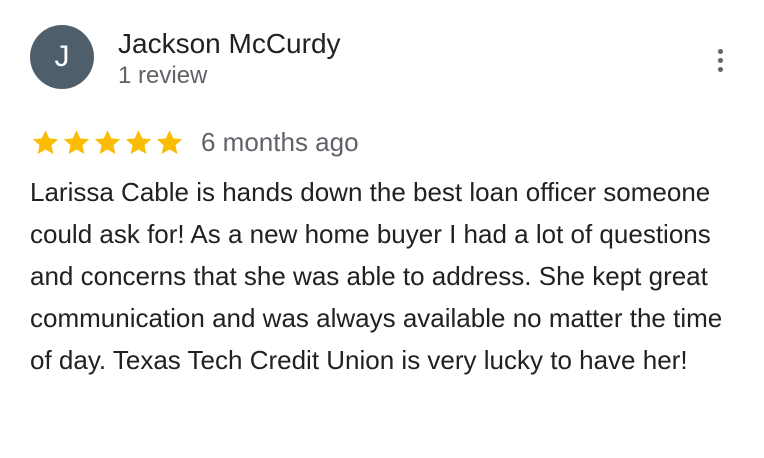 The height and width of the screenshot is (458, 764). I want to click on avatar-initial: J, so click(62, 56).